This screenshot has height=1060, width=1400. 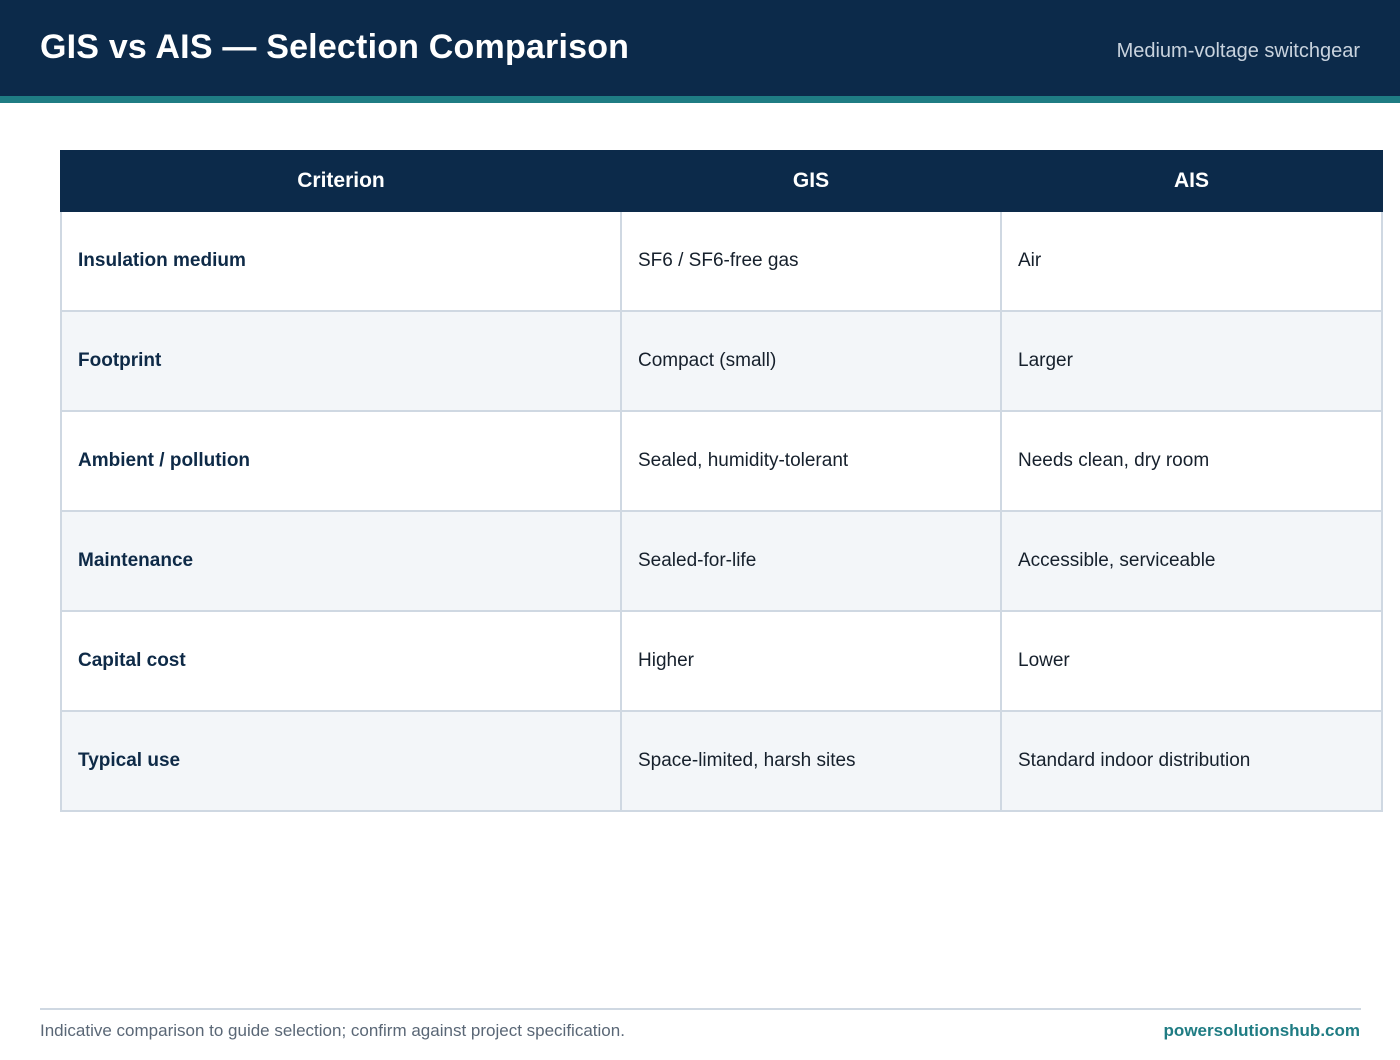 What do you see at coordinates (1191, 361) in the screenshot?
I see `ais-cell: Larger` at bounding box center [1191, 361].